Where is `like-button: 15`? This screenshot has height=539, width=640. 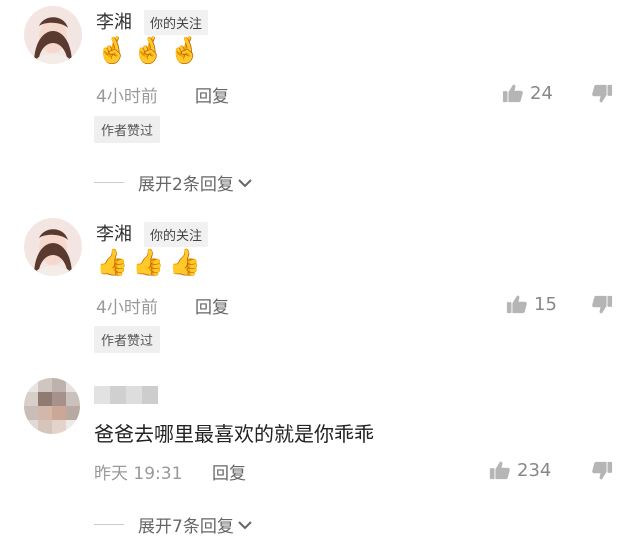 like-button: 15 is located at coordinates (531, 304).